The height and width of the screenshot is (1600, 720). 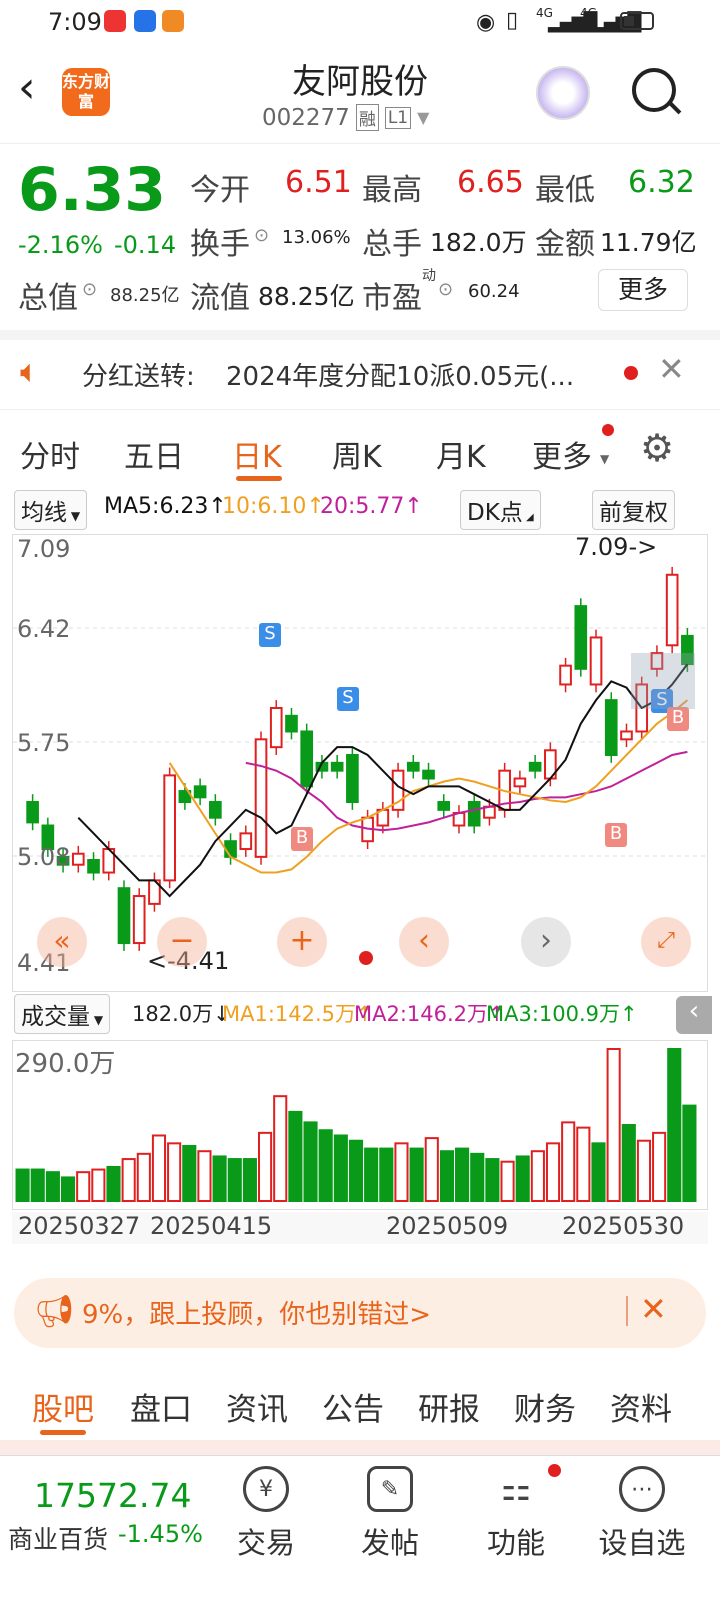 I want to click on functions-label: 功能, so click(x=515, y=1543).